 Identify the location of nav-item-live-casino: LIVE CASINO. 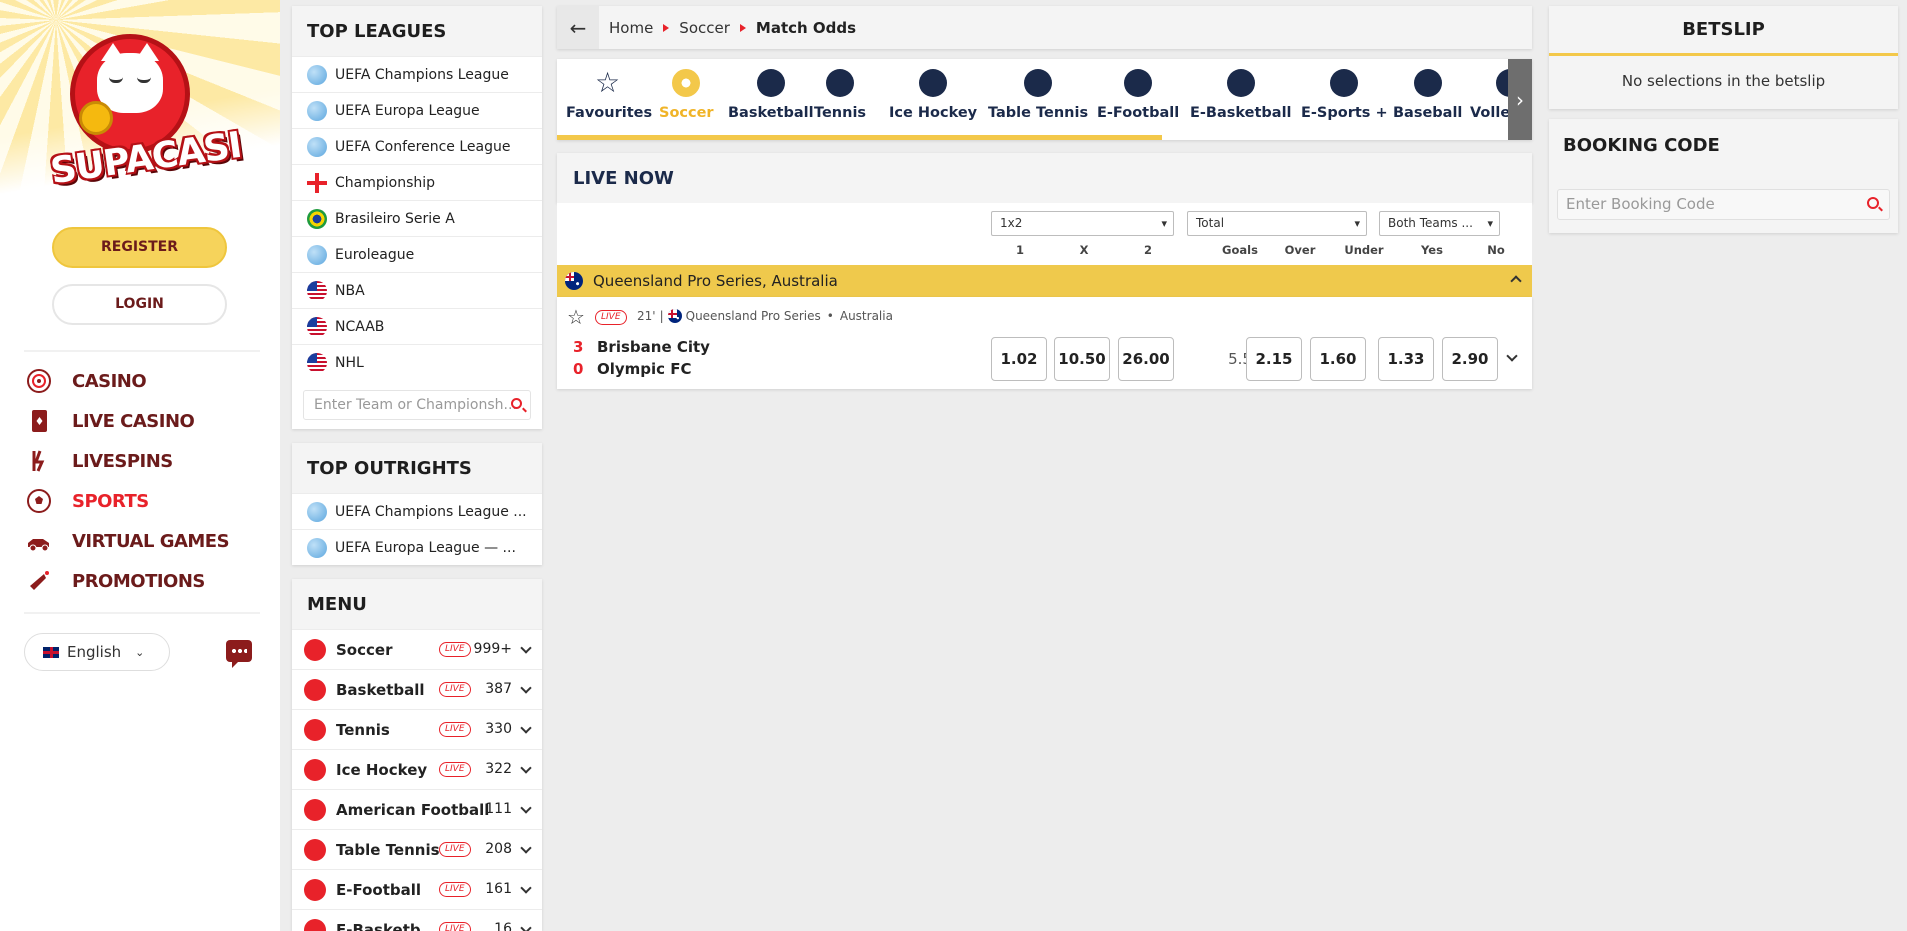
(134, 421).